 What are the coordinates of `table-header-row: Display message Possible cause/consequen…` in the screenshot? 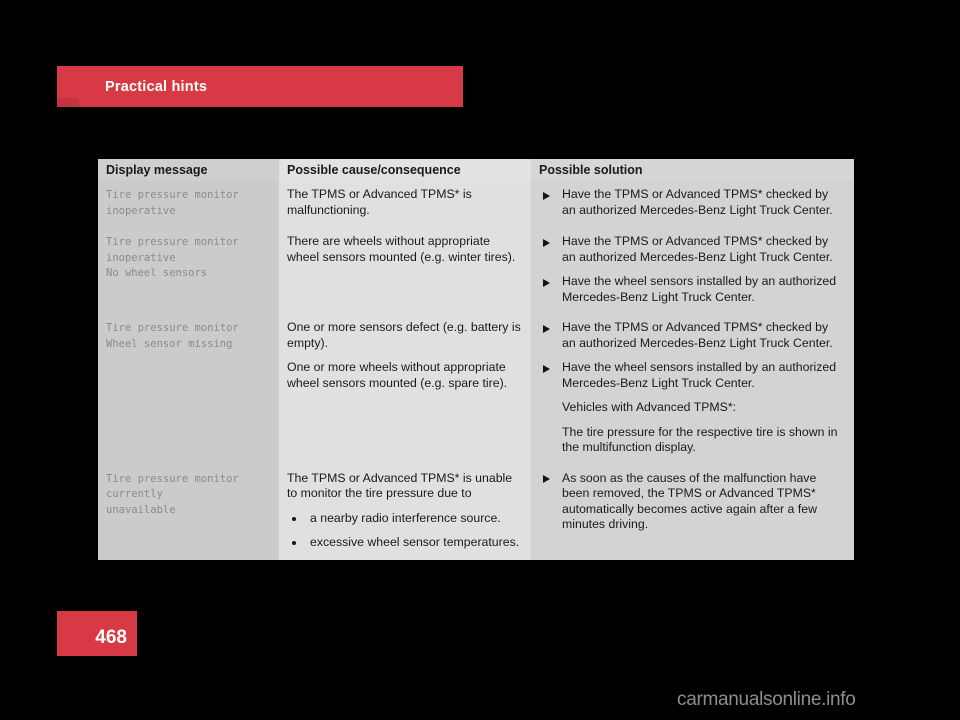 It's located at (476, 170).